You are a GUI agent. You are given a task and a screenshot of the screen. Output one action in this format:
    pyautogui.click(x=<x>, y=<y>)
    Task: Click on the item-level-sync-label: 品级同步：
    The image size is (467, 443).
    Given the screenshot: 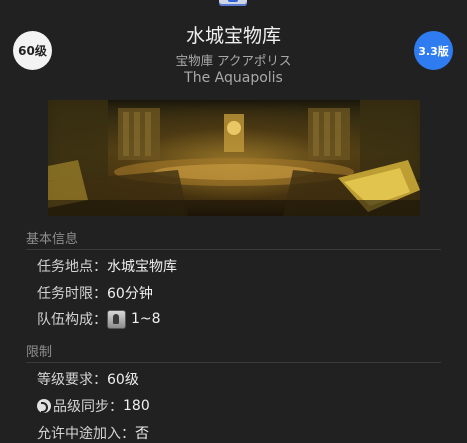 What is the action you would take?
    pyautogui.click(x=88, y=407)
    